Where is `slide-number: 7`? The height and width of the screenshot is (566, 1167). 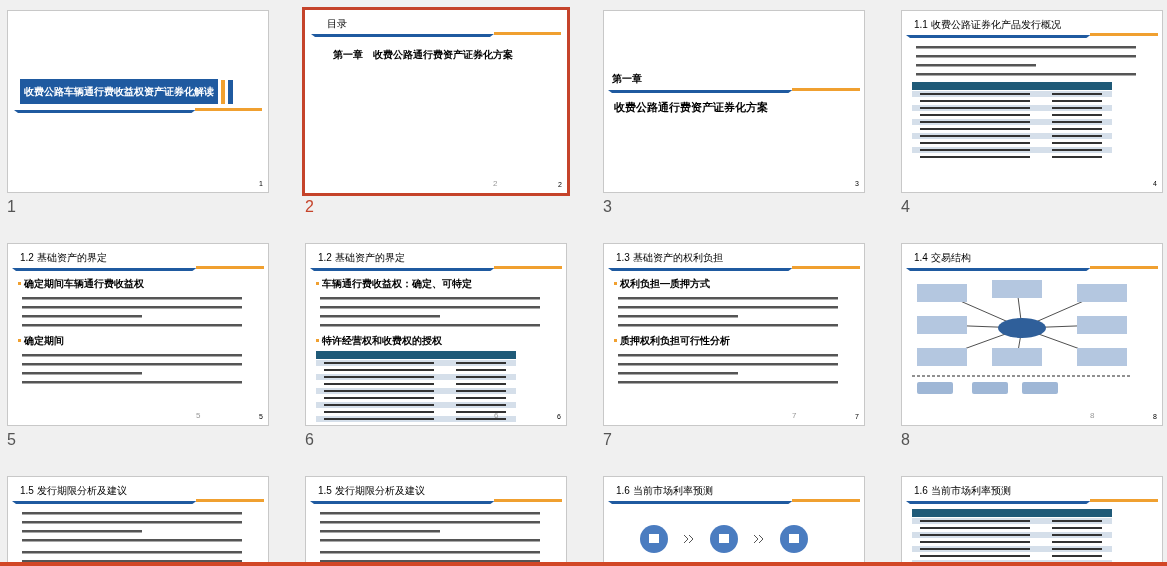
slide-number: 7 is located at coordinates (607, 440).